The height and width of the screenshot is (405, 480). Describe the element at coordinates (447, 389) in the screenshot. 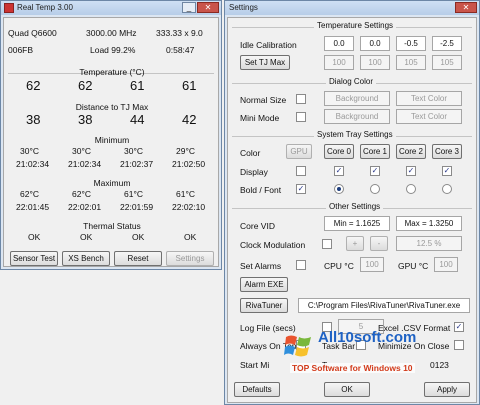

I see `apply-button: Apply` at that location.